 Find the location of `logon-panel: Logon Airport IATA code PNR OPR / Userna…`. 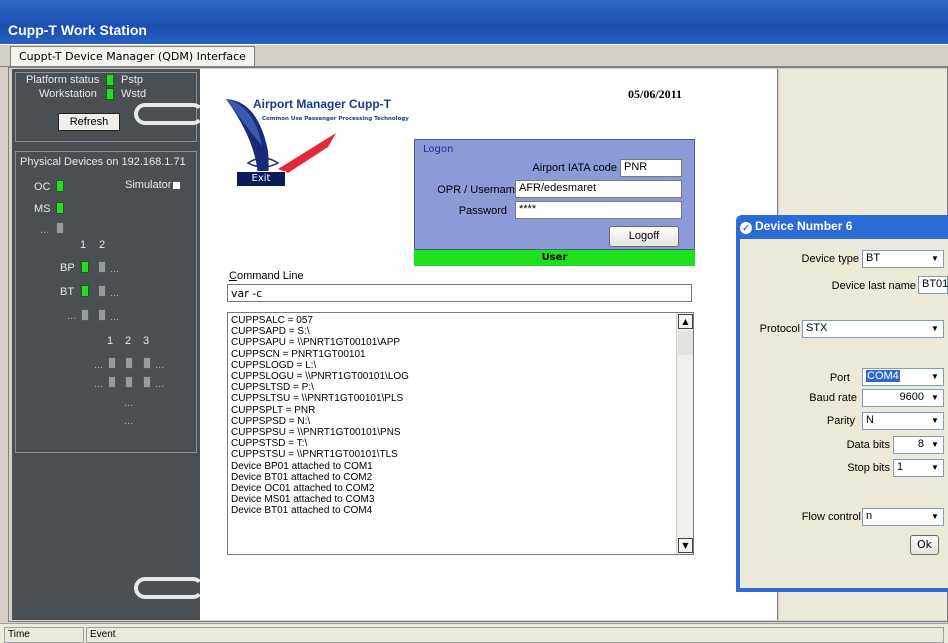

logon-panel: Logon Airport IATA code PNR OPR / Userna… is located at coordinates (554, 194).